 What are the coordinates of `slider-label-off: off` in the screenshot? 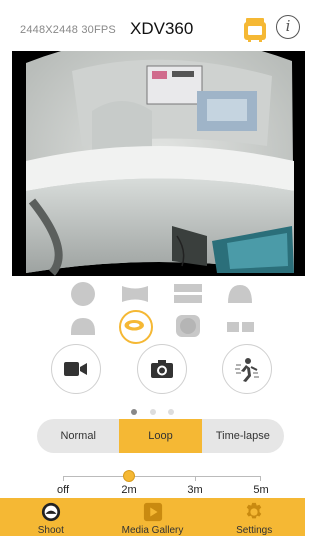 It's located at (63, 490).